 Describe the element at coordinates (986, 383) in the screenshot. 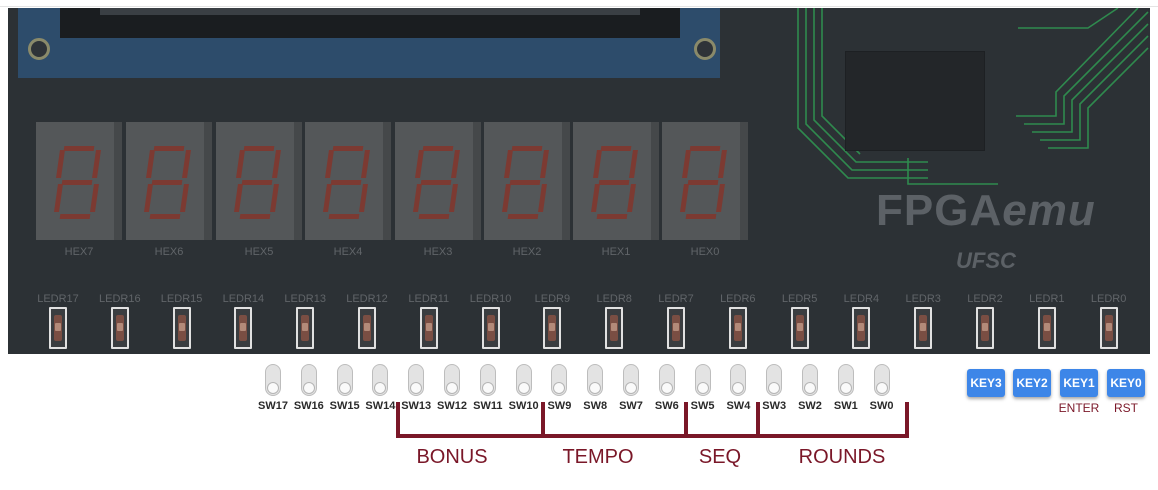

I see `push-button-key3: KEY3` at that location.